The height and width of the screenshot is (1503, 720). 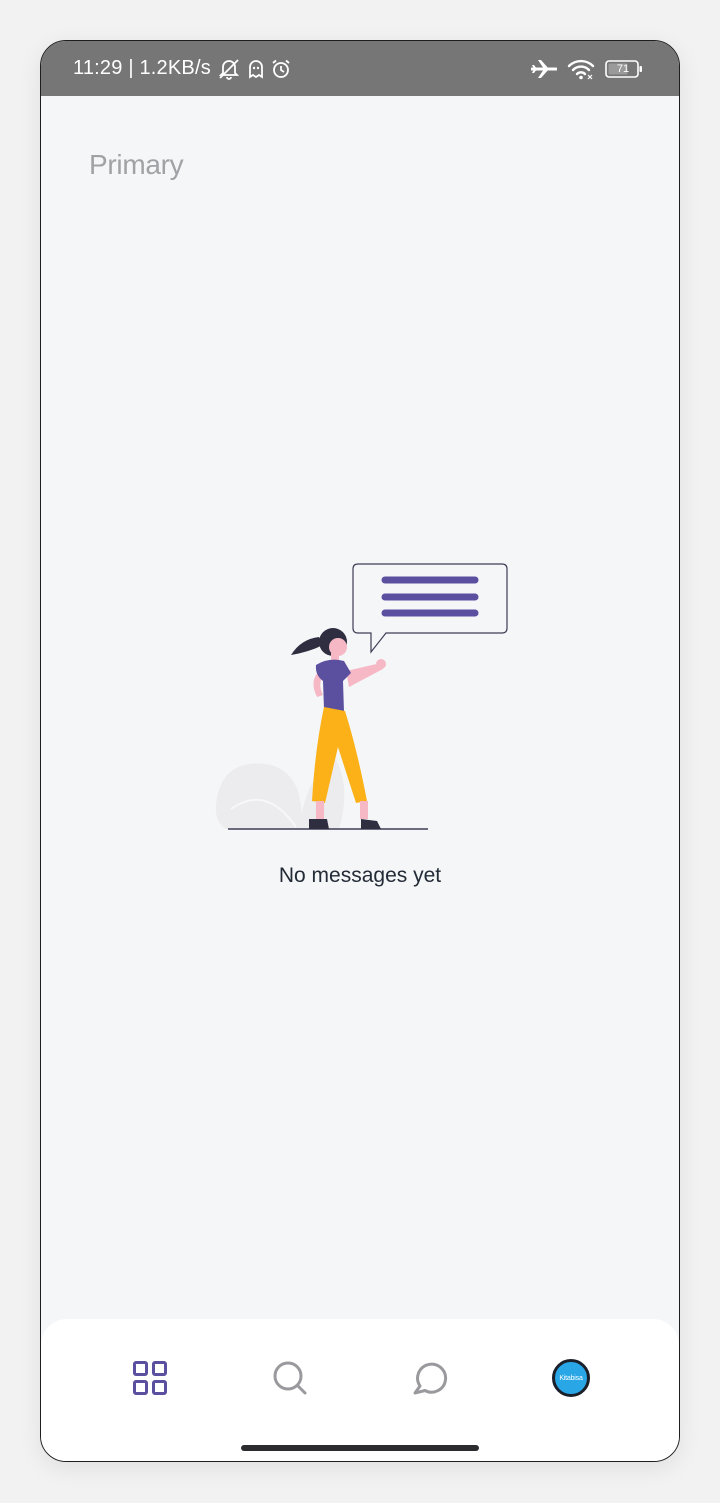 I want to click on page-title: Primary, so click(x=136, y=164).